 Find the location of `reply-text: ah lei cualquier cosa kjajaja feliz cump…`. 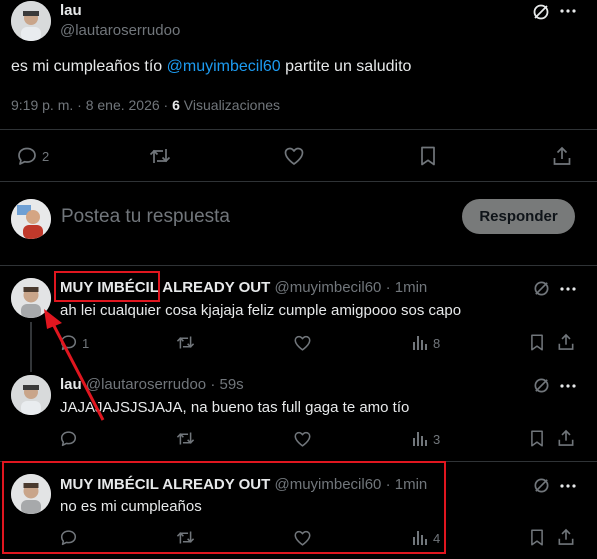

reply-text: ah lei cualquier cosa kjajaja feliz cump… is located at coordinates (261, 310).